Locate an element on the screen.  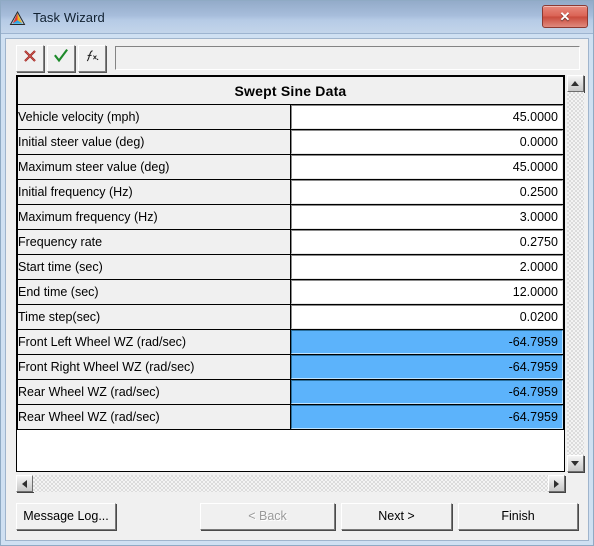
table-row: Frequency rate 0.2750 is located at coordinates (290, 242).